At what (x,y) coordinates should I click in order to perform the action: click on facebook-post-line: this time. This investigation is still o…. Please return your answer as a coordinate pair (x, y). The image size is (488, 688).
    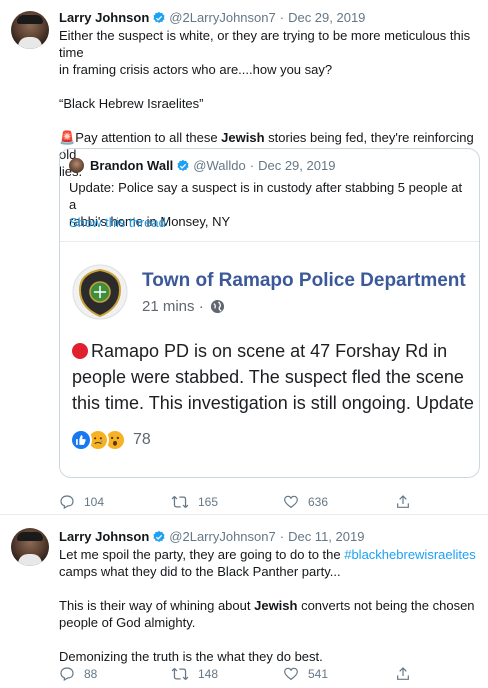
    Looking at the image, I should click on (273, 403).